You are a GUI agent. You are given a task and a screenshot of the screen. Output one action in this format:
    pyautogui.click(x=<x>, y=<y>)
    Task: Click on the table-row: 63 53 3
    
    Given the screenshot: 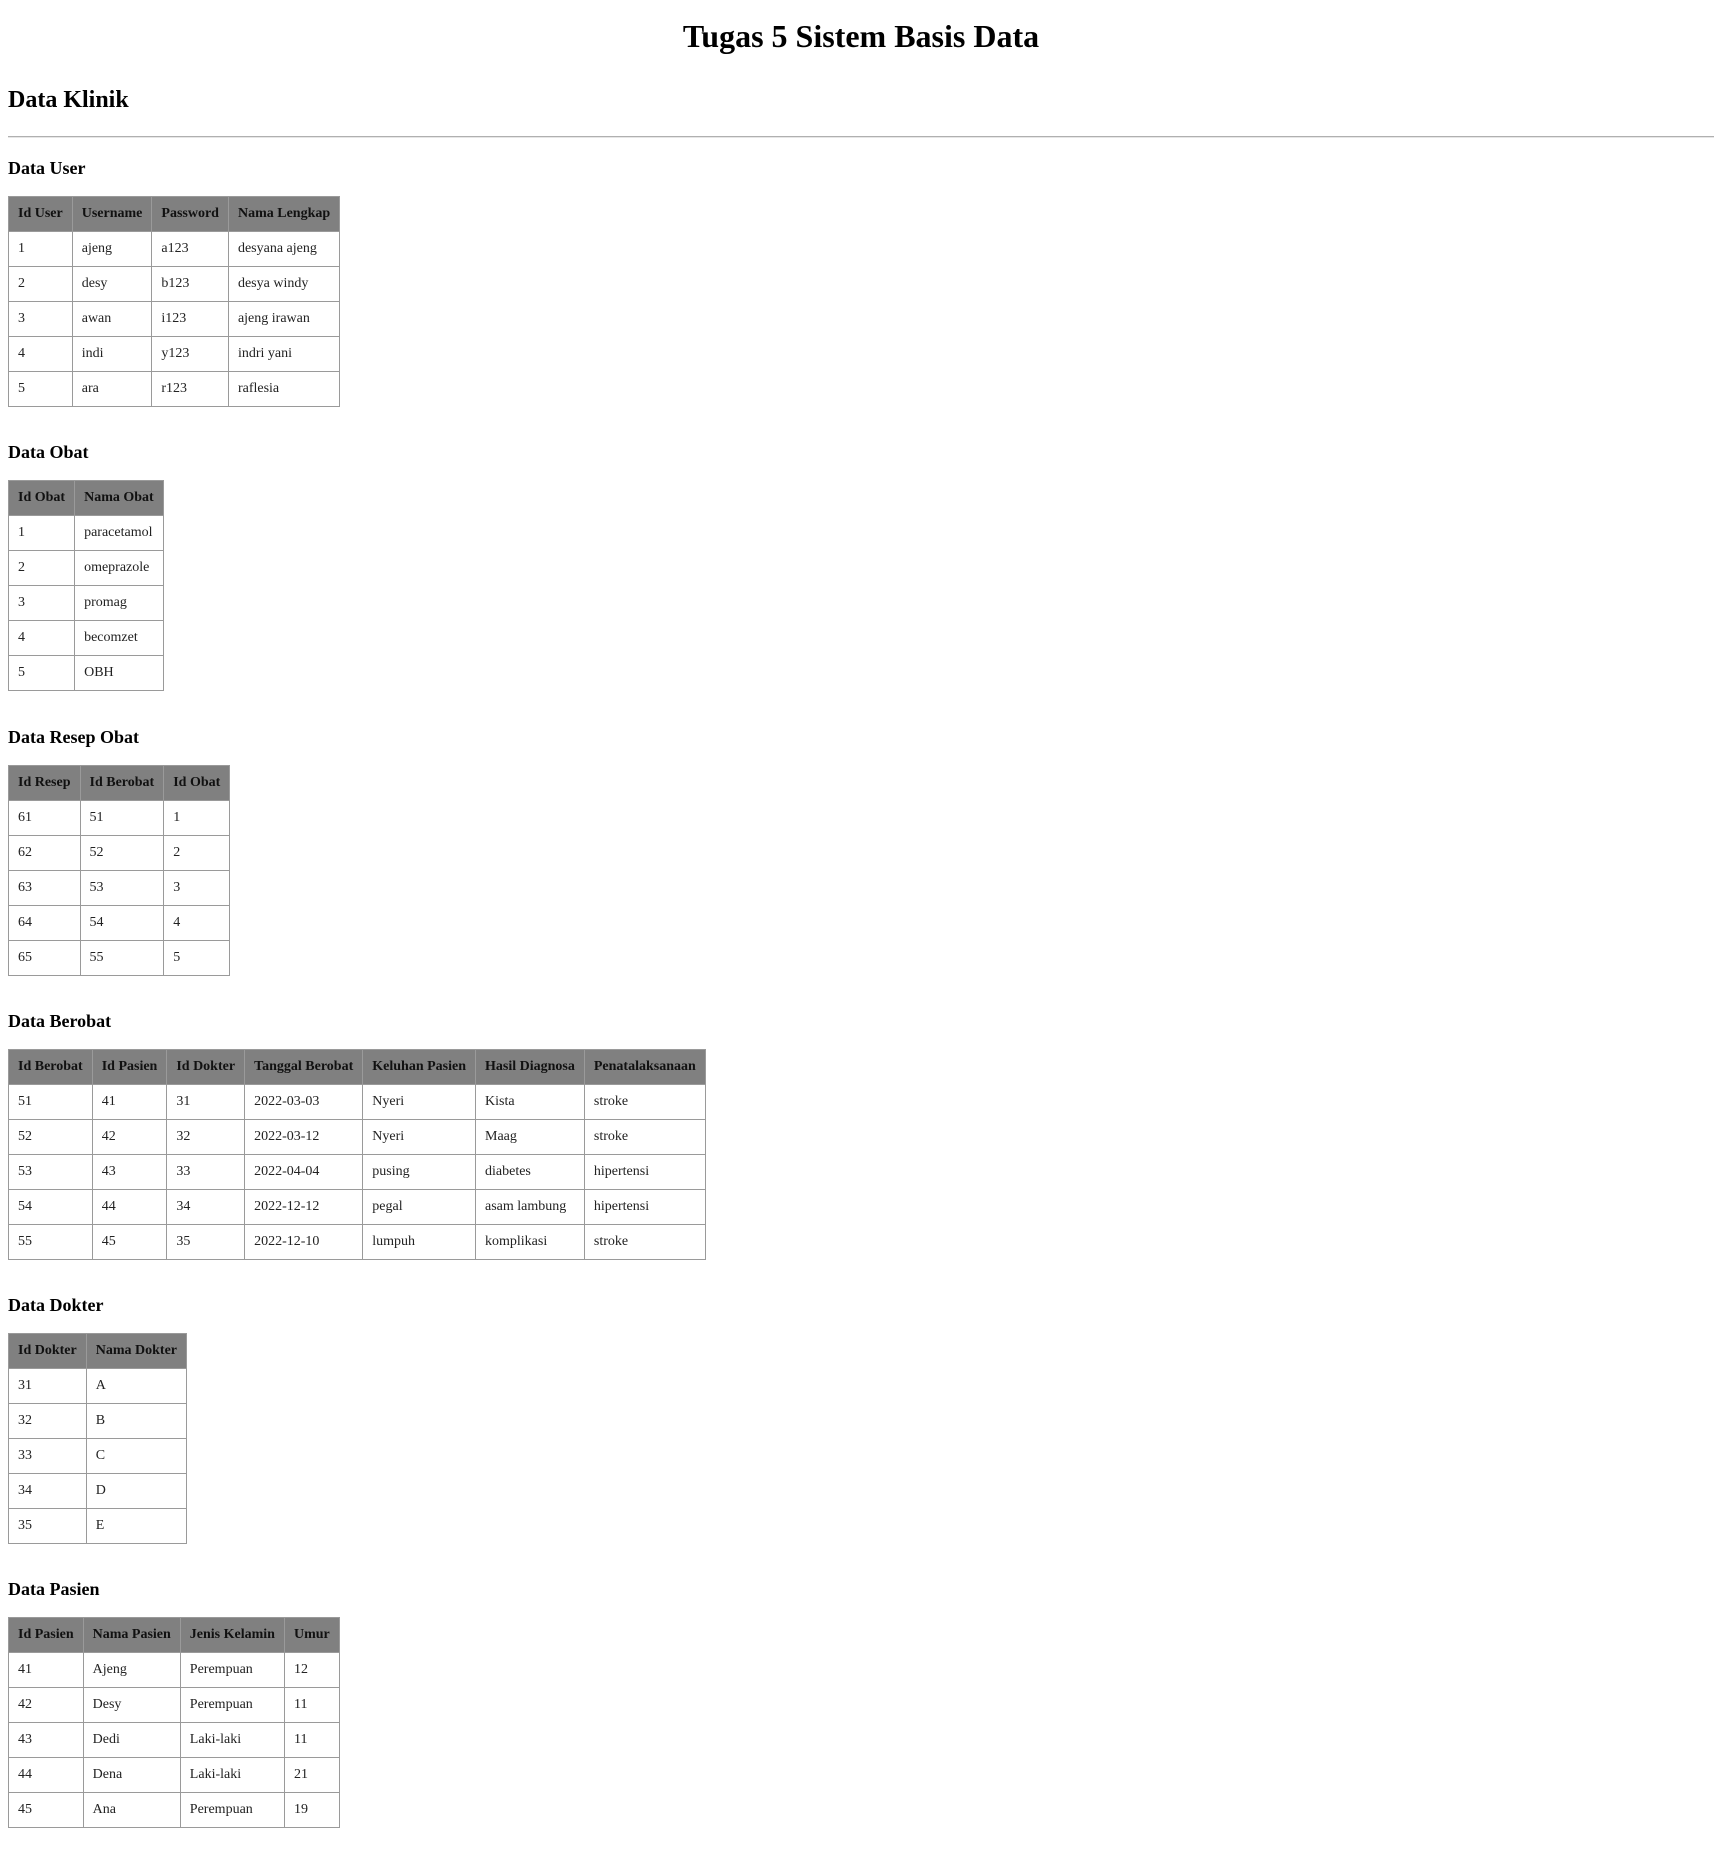 What is the action you would take?
    pyautogui.click(x=119, y=888)
    